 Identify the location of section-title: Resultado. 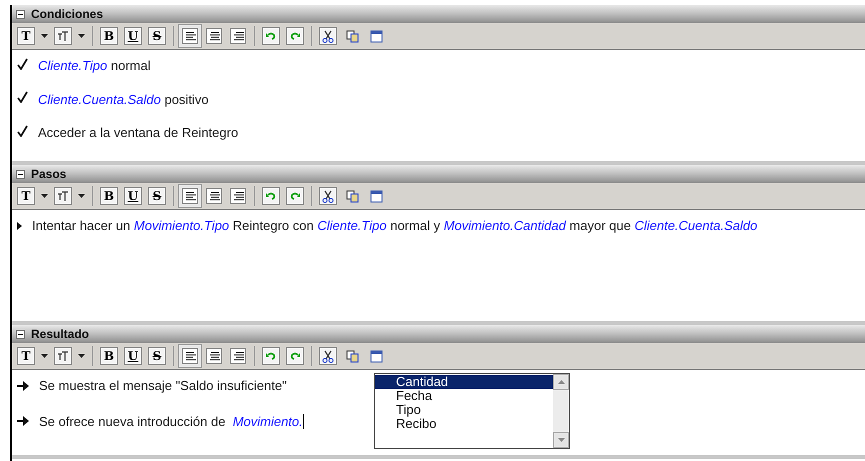
(60, 334).